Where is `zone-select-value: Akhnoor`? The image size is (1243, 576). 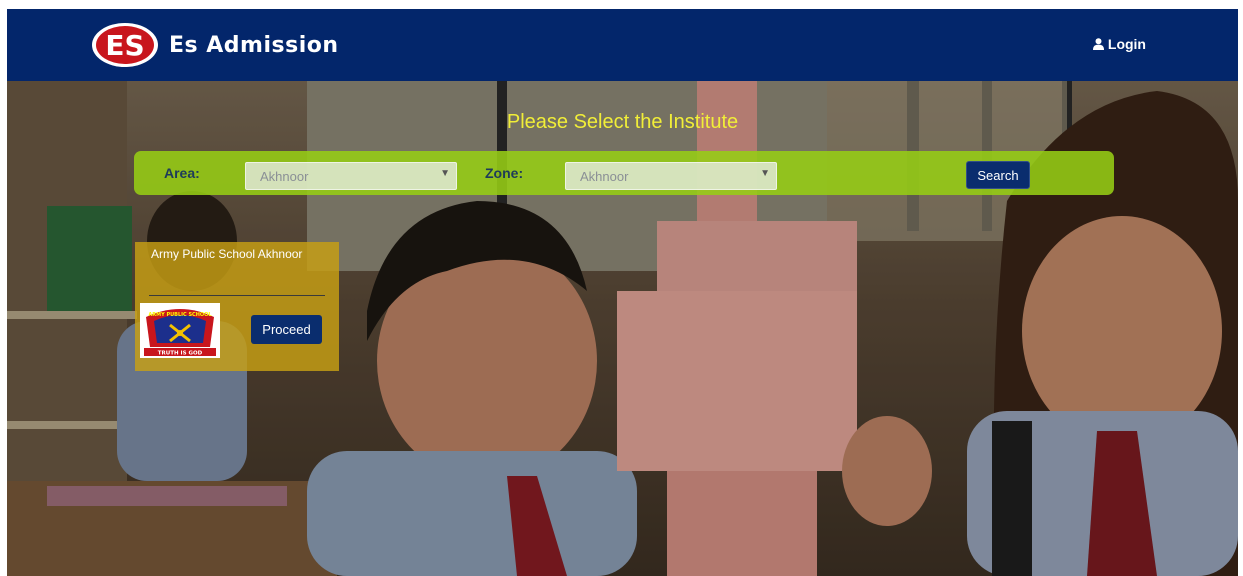
zone-select-value: Akhnoor is located at coordinates (604, 176).